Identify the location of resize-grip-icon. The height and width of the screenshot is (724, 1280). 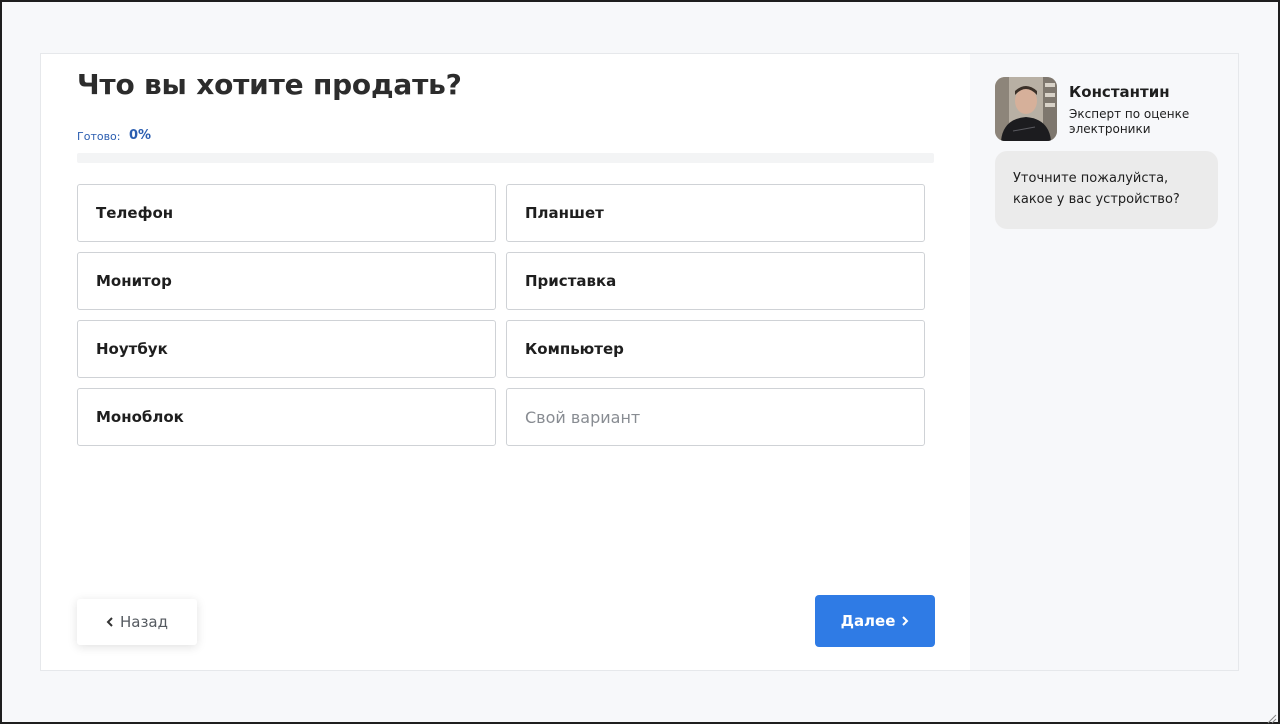
(1271, 716).